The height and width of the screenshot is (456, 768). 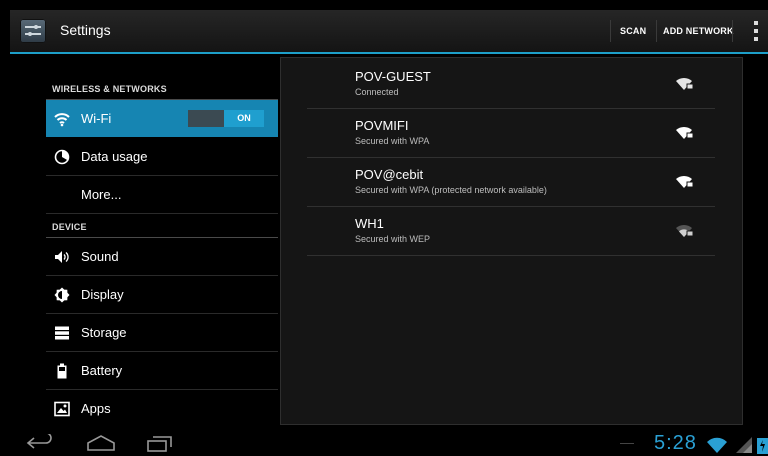 I want to click on apps-icon, so click(x=62, y=409).